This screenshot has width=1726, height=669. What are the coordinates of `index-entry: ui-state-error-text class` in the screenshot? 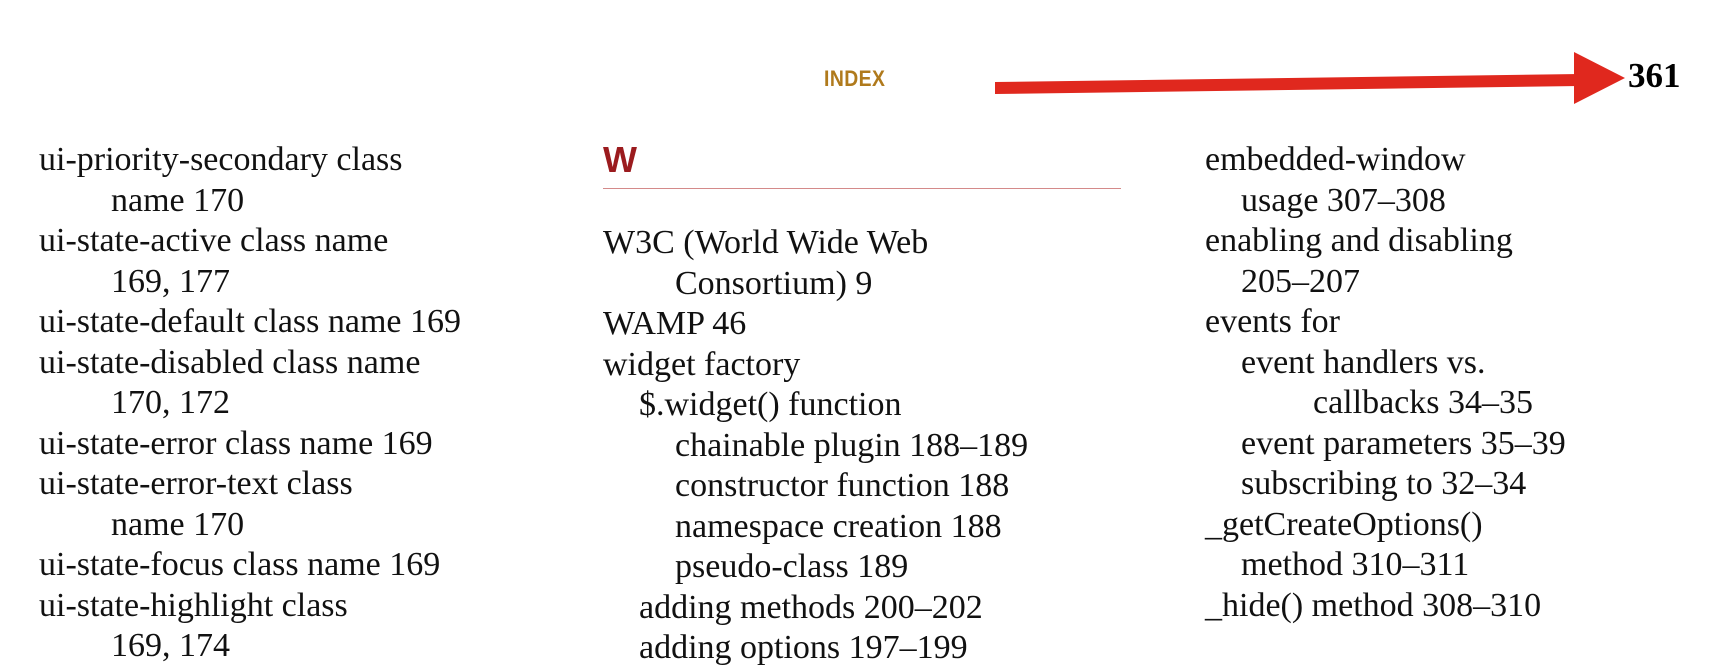 It's located at (196, 483).